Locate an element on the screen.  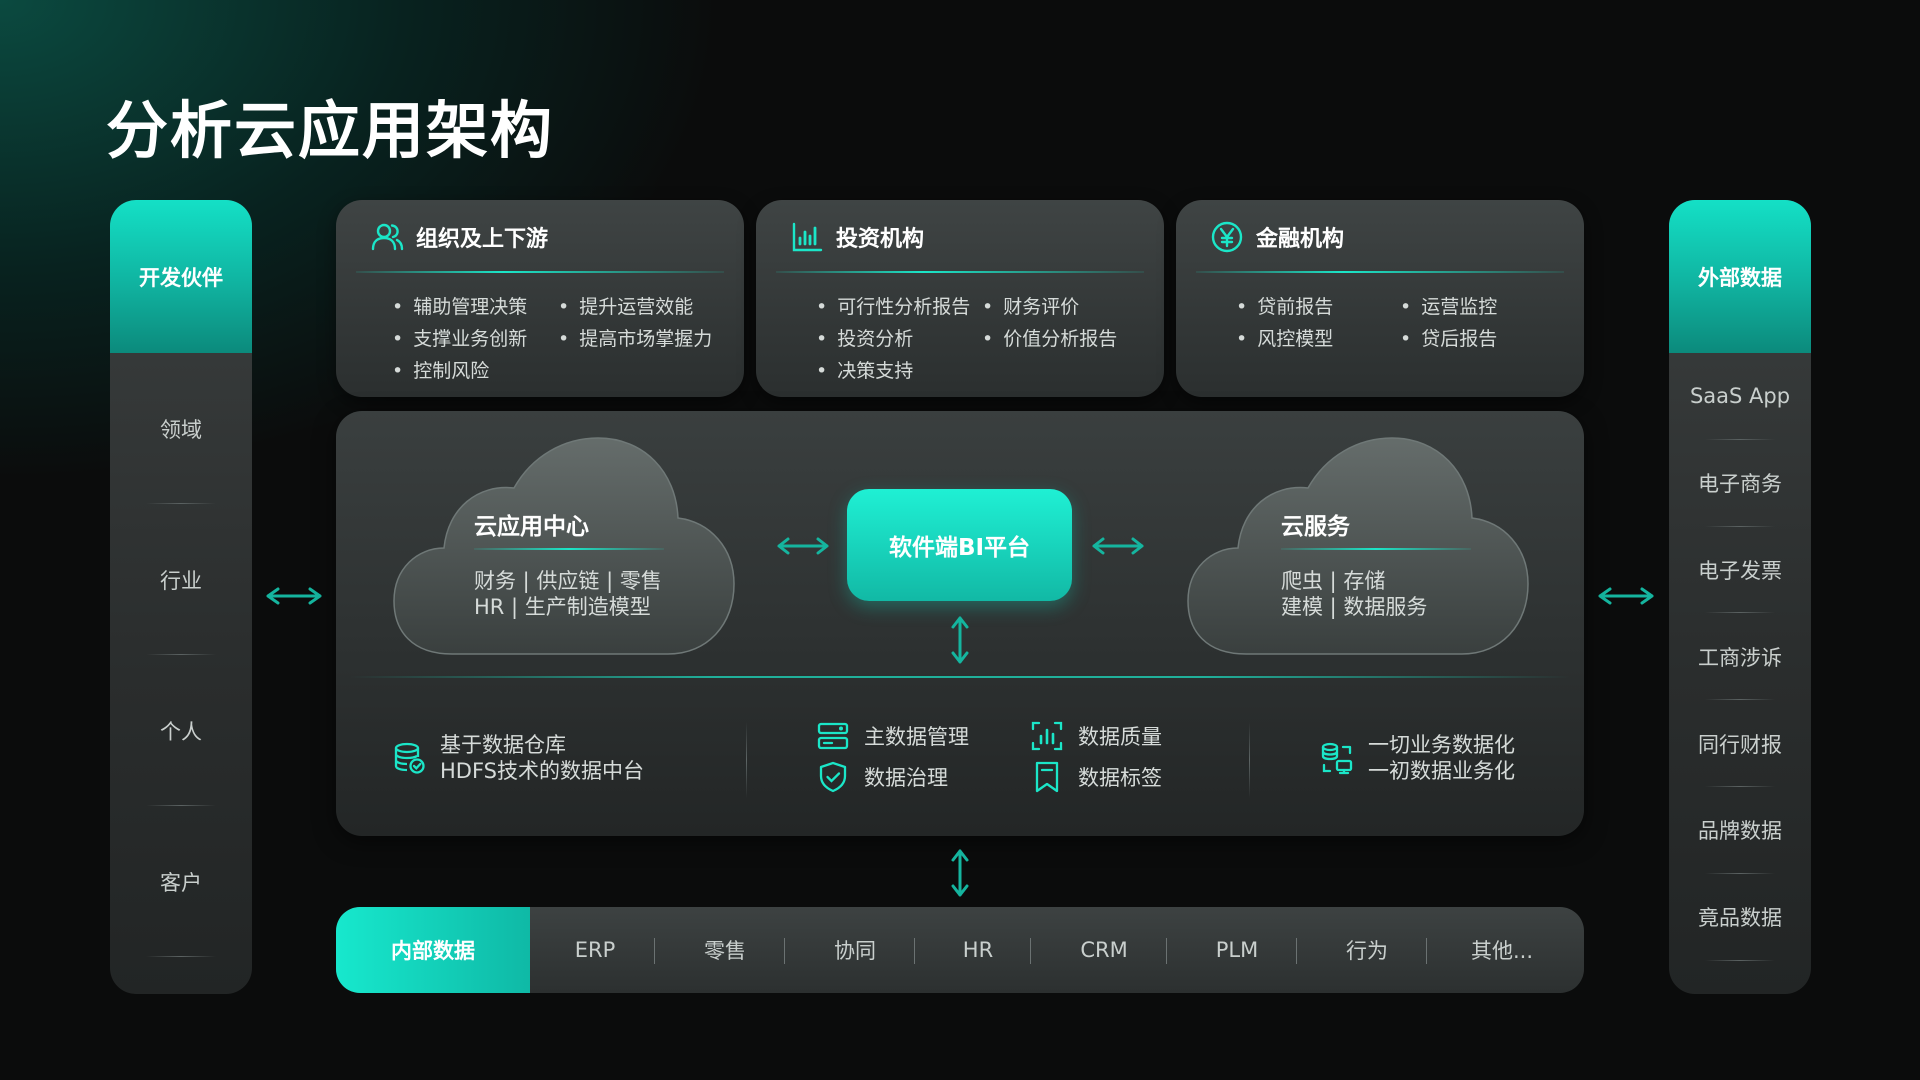
card-bullet: 投资分析 is located at coordinates (864, 337).